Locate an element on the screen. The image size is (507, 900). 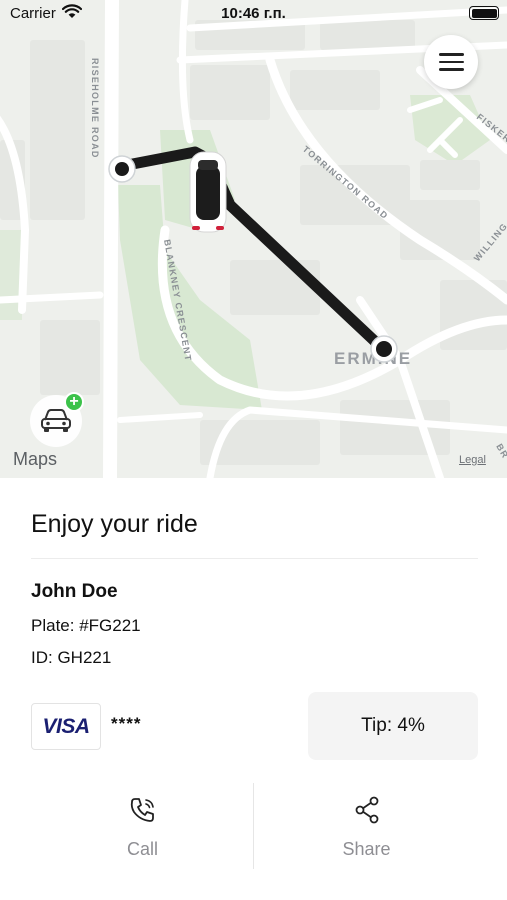
action-divider is located at coordinates (253, 826).